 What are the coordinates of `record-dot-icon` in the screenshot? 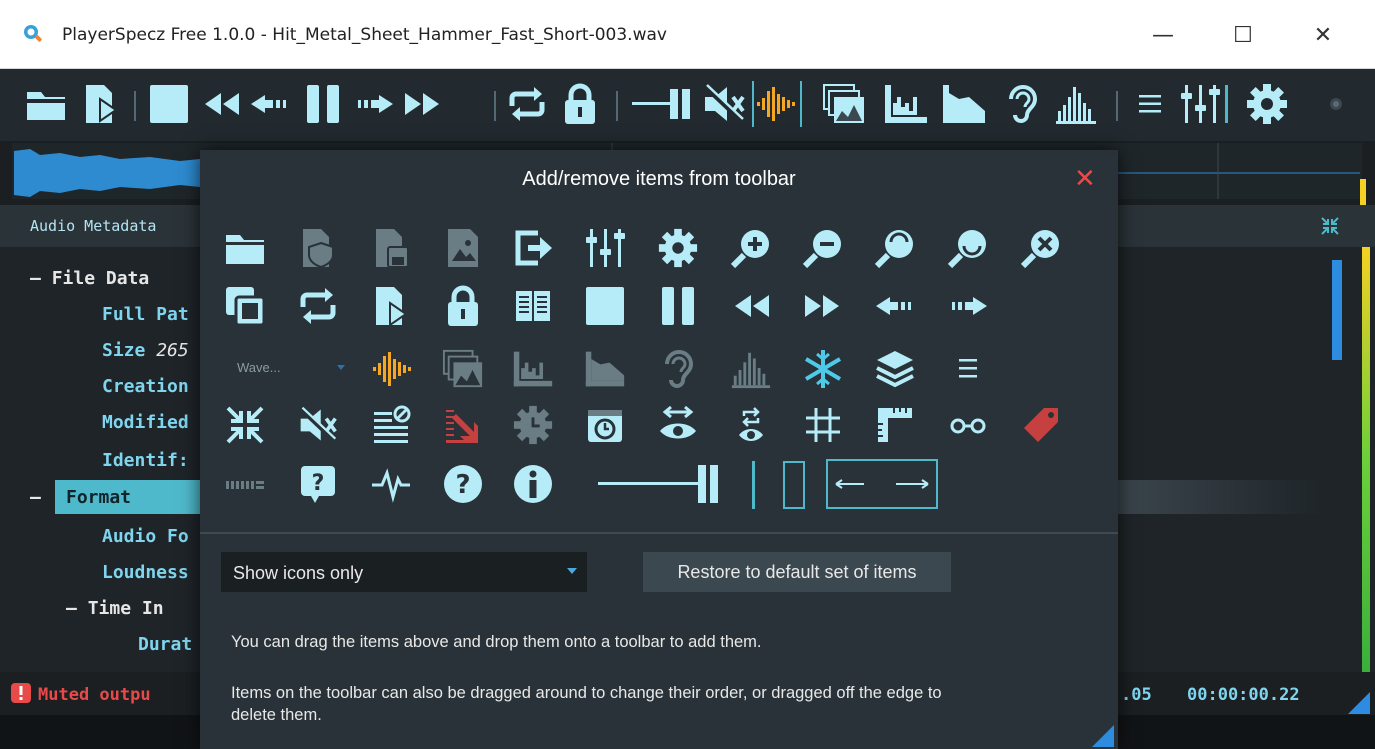 It's located at (1336, 104).